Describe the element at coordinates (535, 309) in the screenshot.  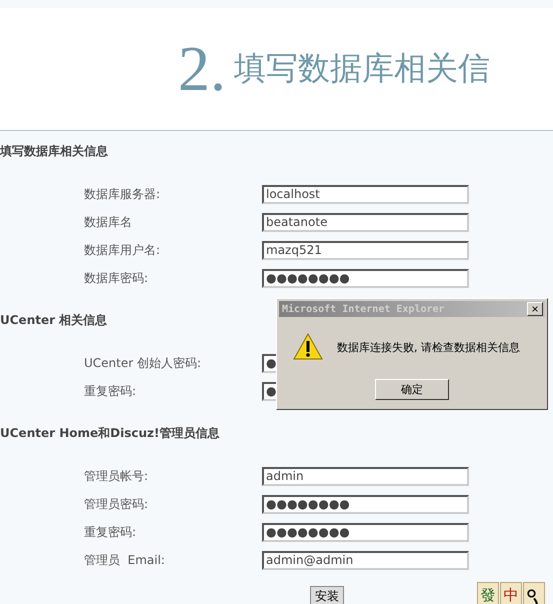
I see `close-button: ×` at that location.